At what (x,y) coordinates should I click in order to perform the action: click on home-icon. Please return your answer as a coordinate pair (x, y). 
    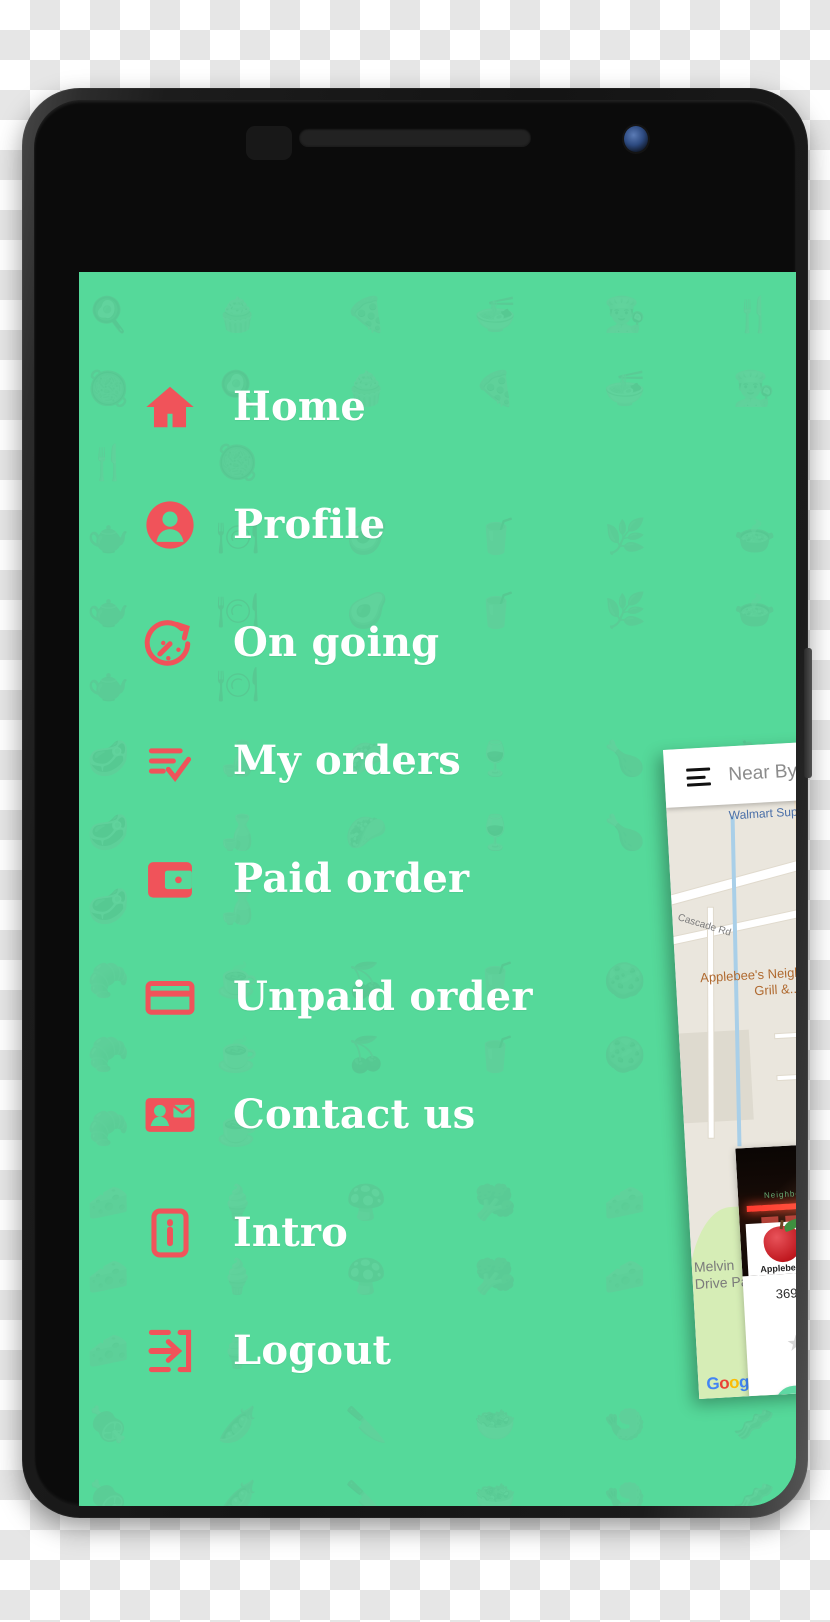
    Looking at the image, I should click on (170, 407).